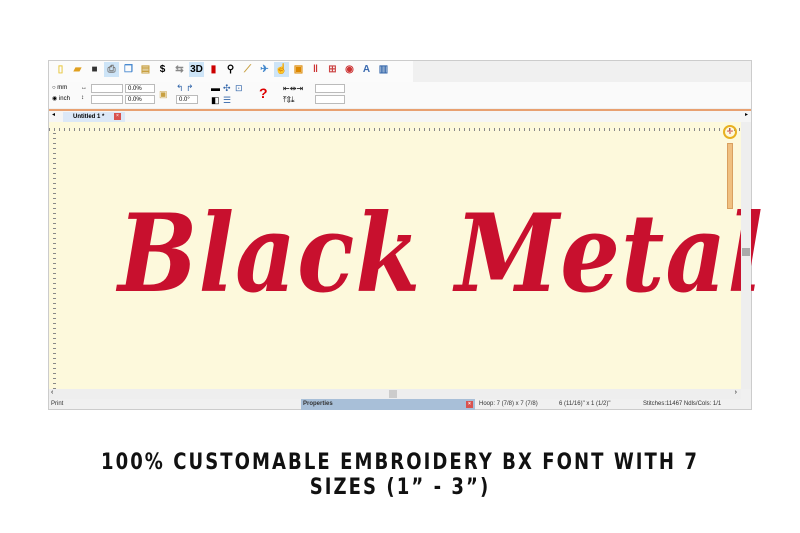 Image resolution: width=800 pixels, height=533 pixels. Describe the element at coordinates (94, 69) in the screenshot. I see `save-icon: ■` at that location.